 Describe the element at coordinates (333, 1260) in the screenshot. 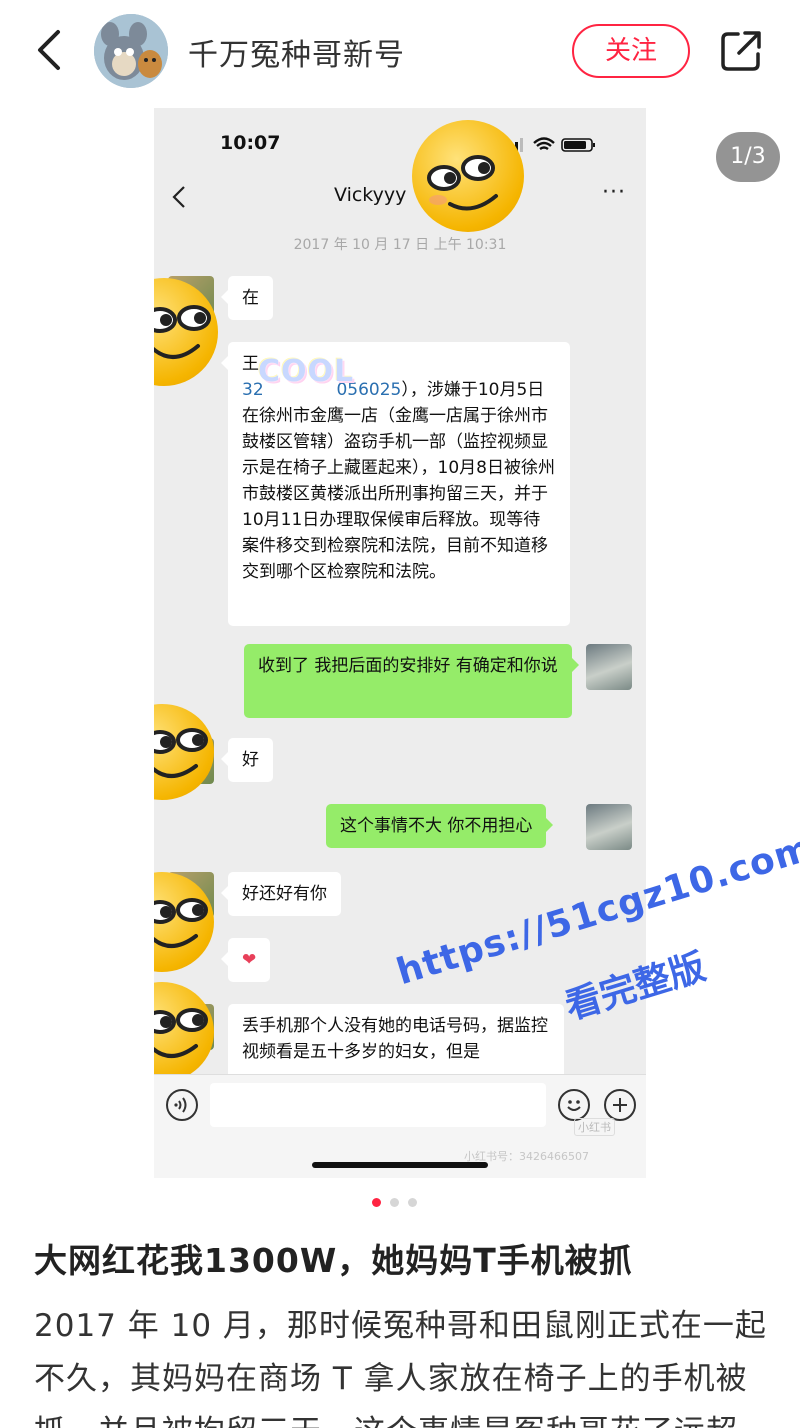

I see `post-title: 大网红花我1300W，她妈妈T手机被抓` at that location.